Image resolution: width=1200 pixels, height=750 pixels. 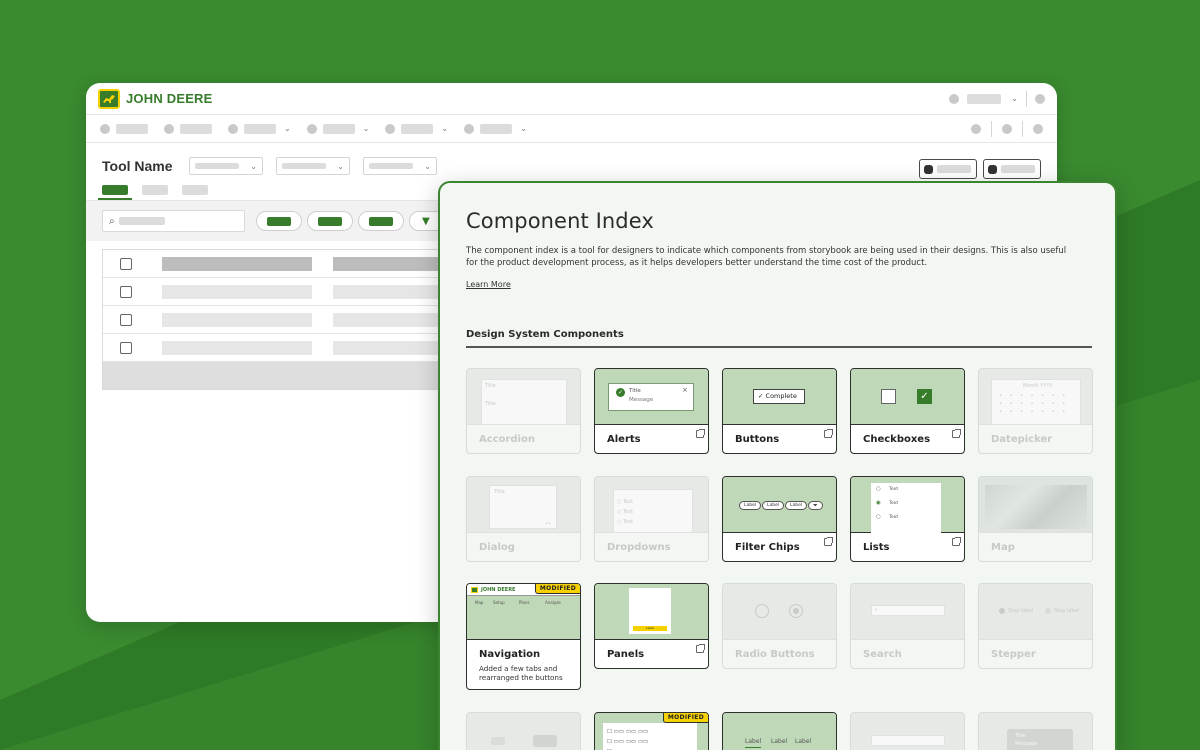 What do you see at coordinates (571, 99) in the screenshot?
I see `app-header: JOHN DEERE ⌄` at bounding box center [571, 99].